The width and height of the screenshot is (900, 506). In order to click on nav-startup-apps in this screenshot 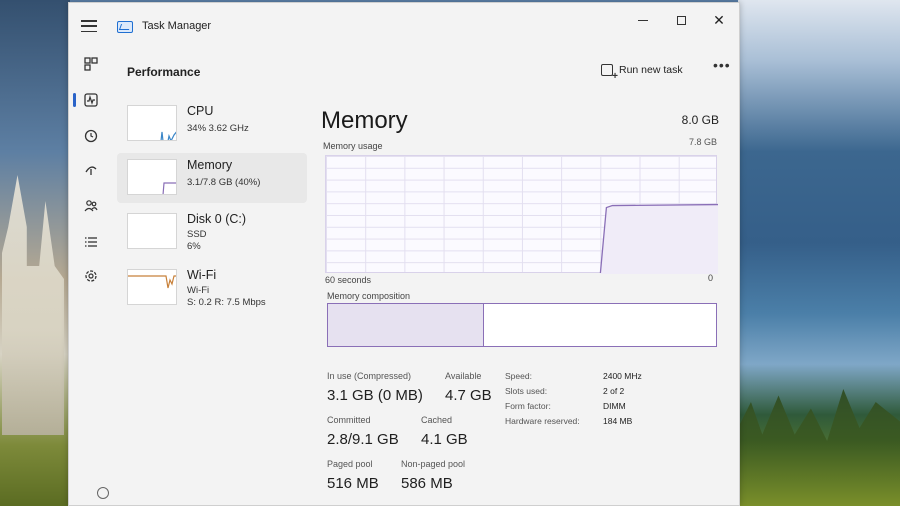, I will do `click(91, 170)`.